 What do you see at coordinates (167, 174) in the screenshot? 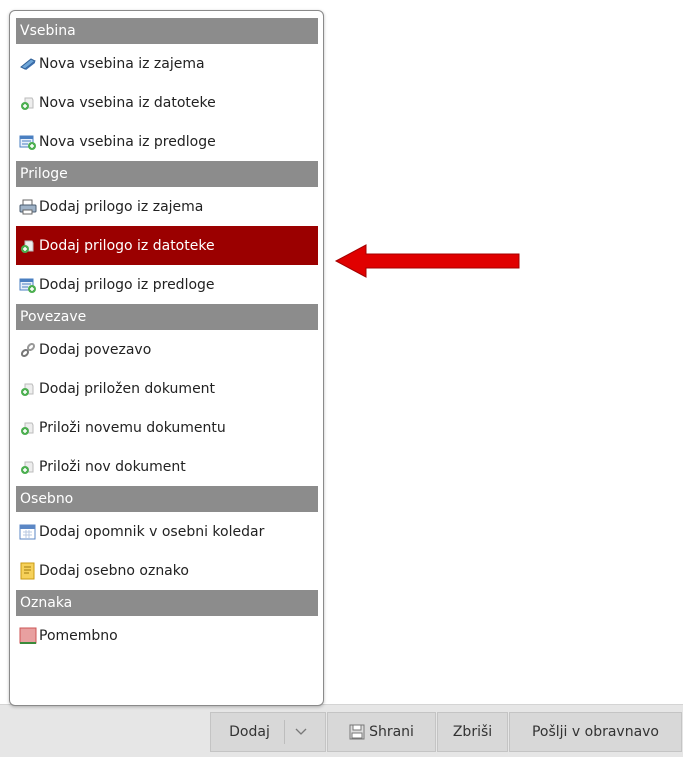
I see `section-header-priloge: Priloge` at bounding box center [167, 174].